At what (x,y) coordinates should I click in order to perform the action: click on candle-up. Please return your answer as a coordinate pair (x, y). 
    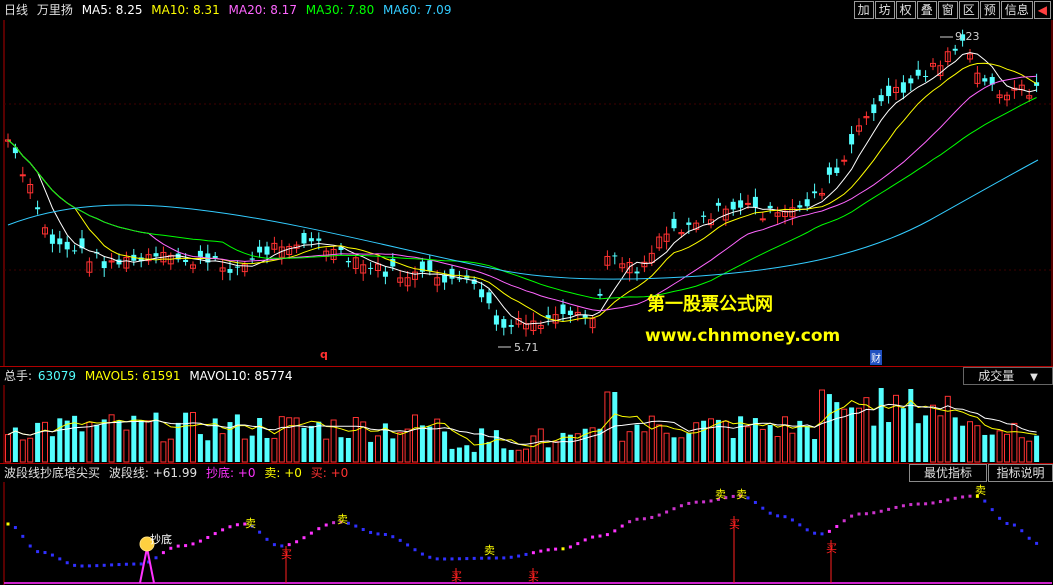
    Looking at the image, I should click on (22, 175).